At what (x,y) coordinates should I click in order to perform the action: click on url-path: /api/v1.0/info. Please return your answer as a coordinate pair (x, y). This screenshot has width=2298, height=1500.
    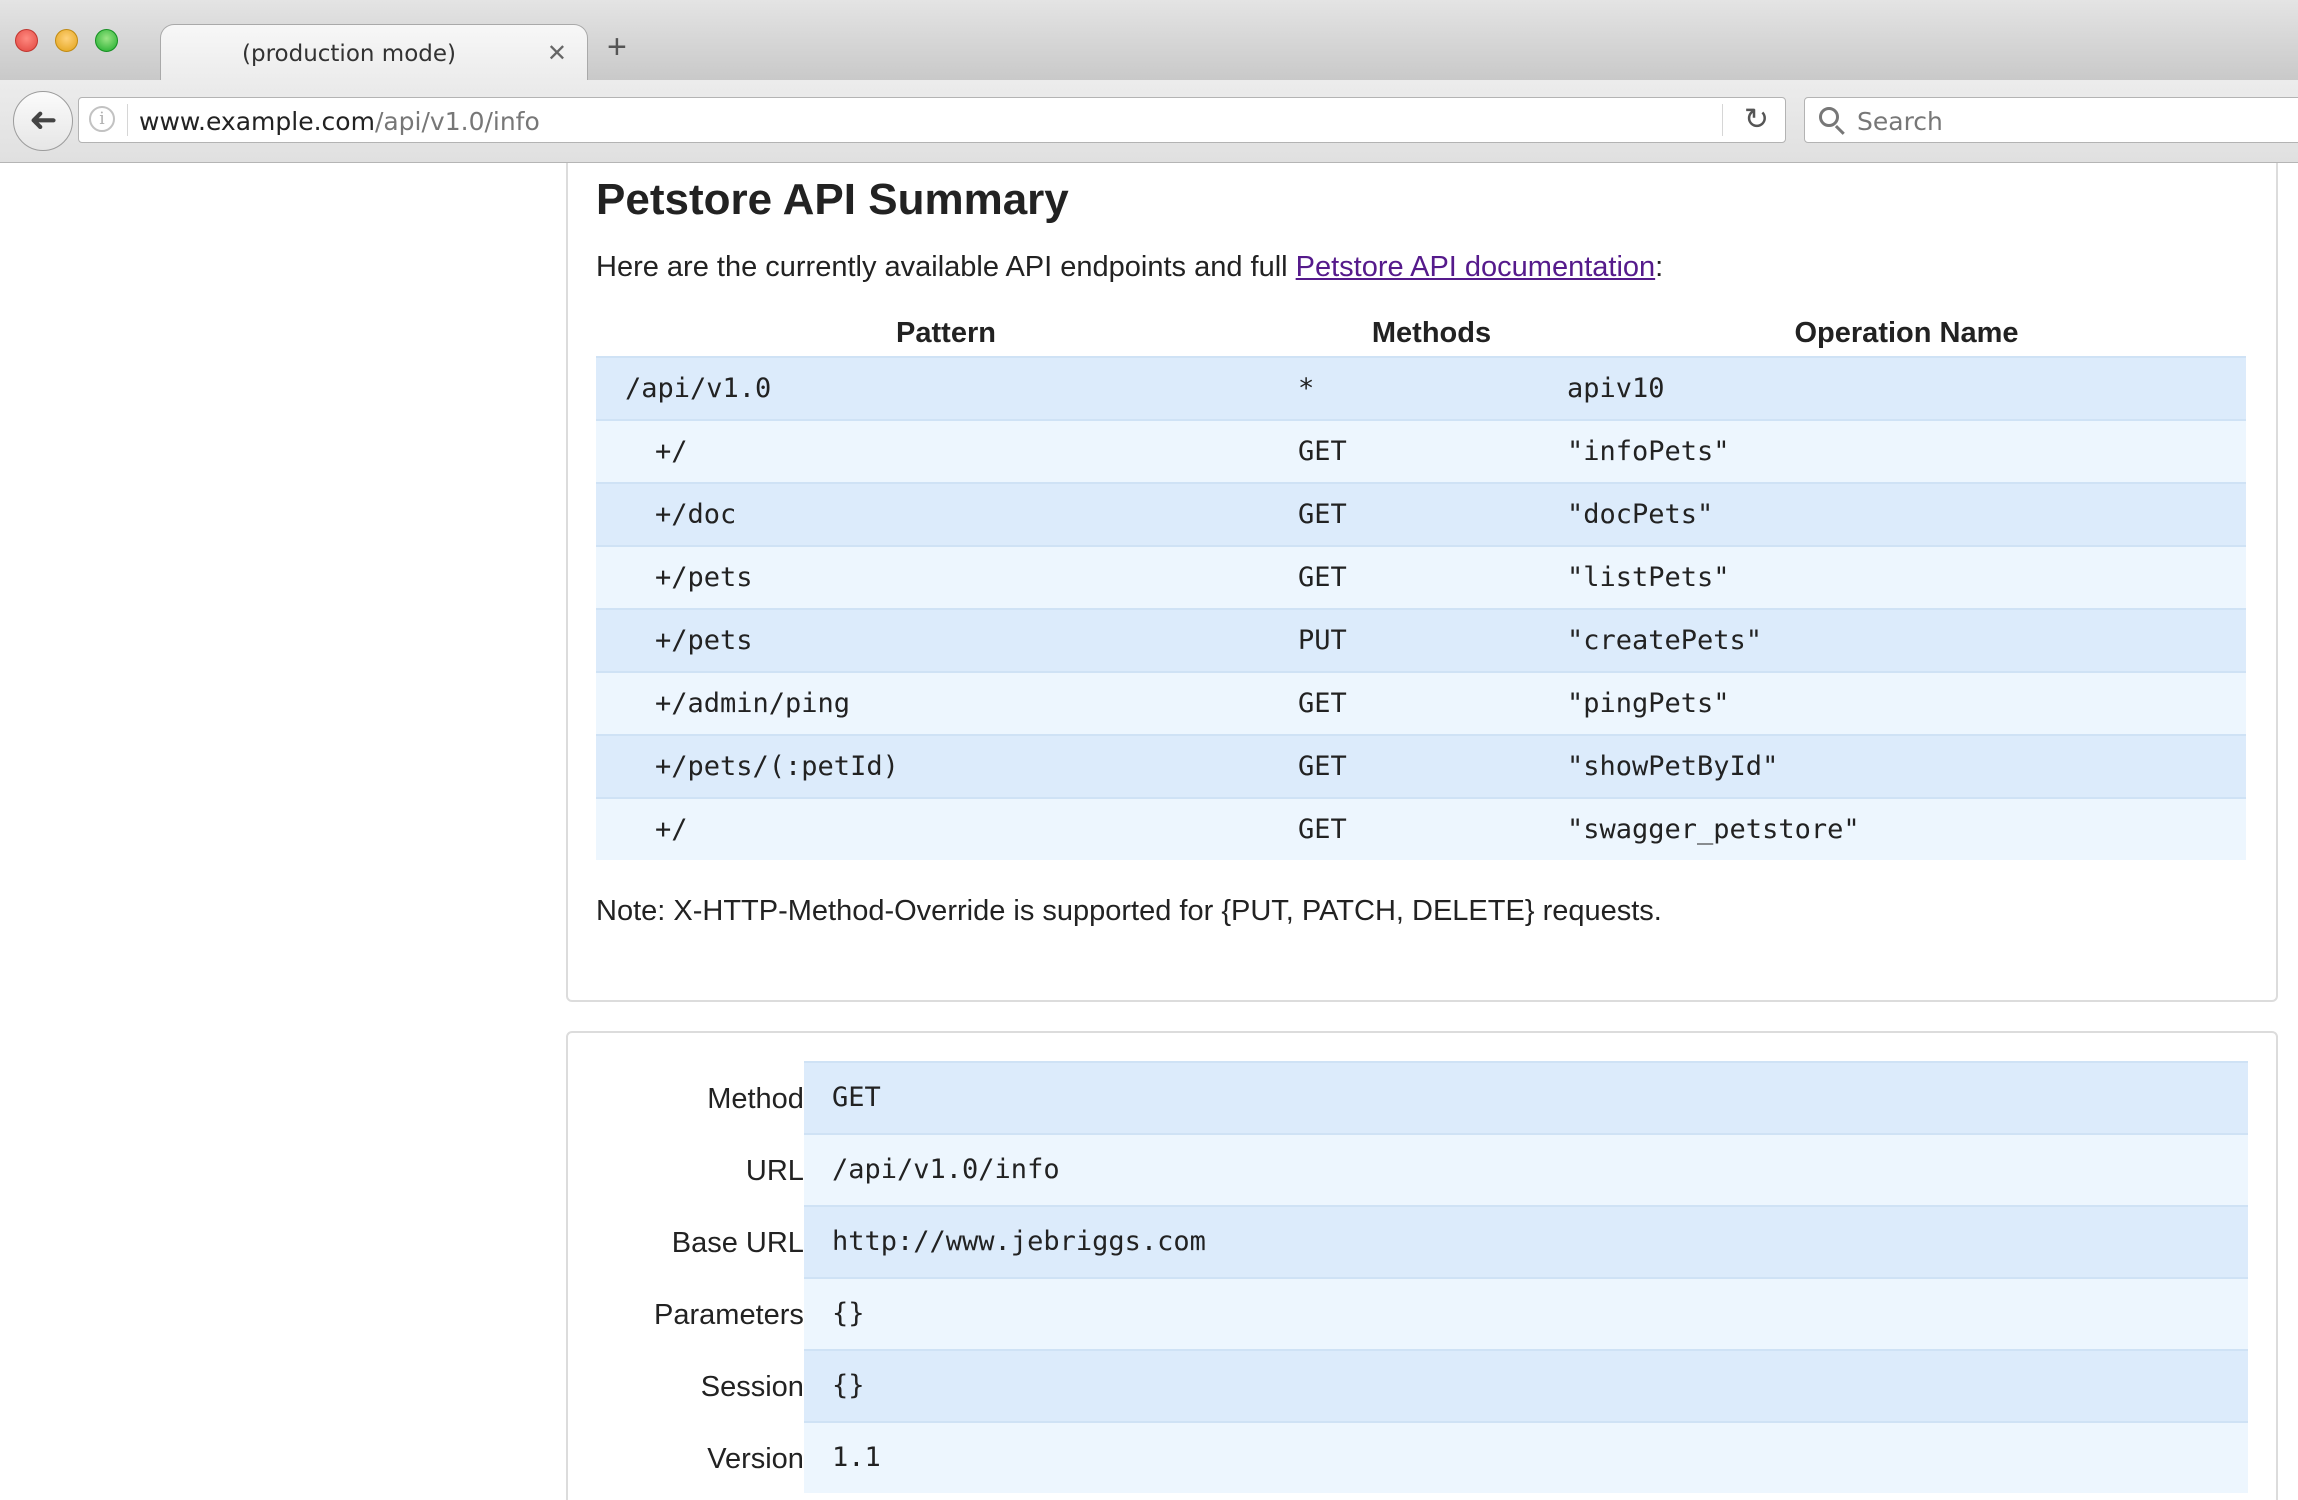
    Looking at the image, I should click on (457, 121).